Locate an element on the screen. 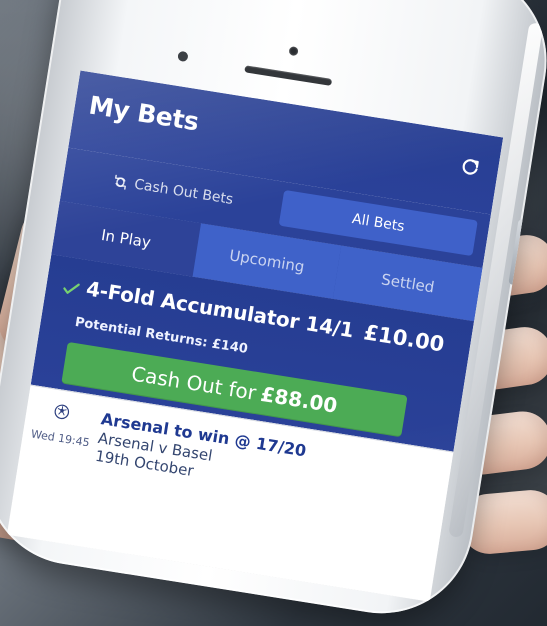 This screenshot has width=547, height=626. tab-settled-label: Settled is located at coordinates (408, 283).